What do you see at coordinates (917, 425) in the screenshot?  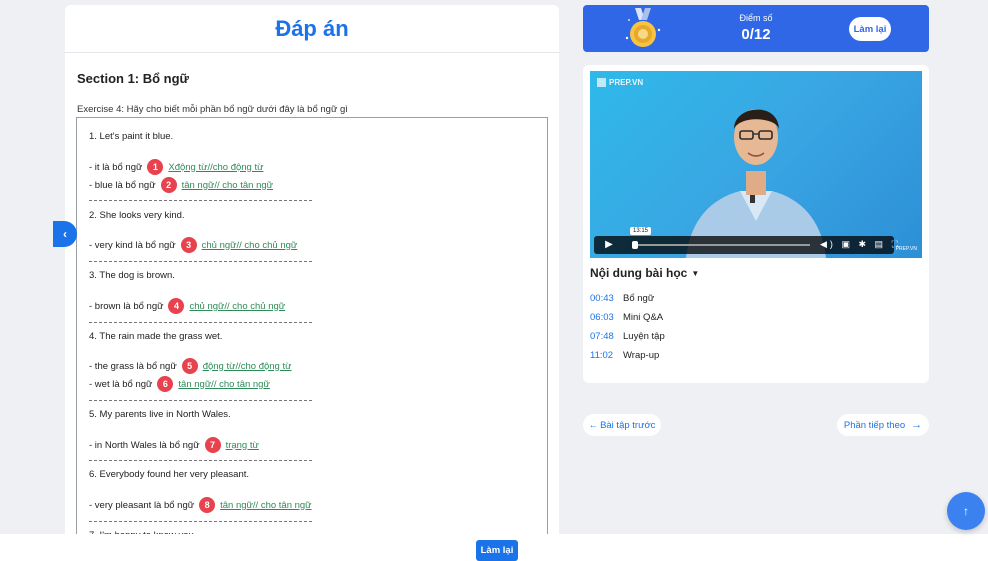 I see `arrow-right-icon: →` at bounding box center [917, 425].